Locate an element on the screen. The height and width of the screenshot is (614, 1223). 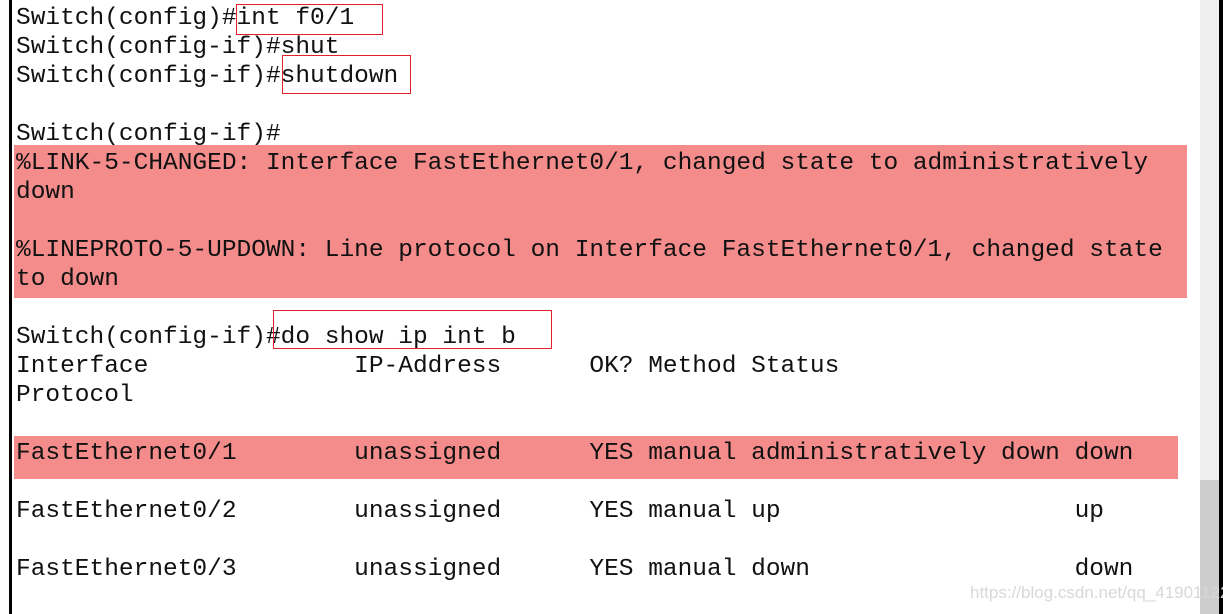
terminal-line: Switch(config-if)# is located at coordinates (148, 134).